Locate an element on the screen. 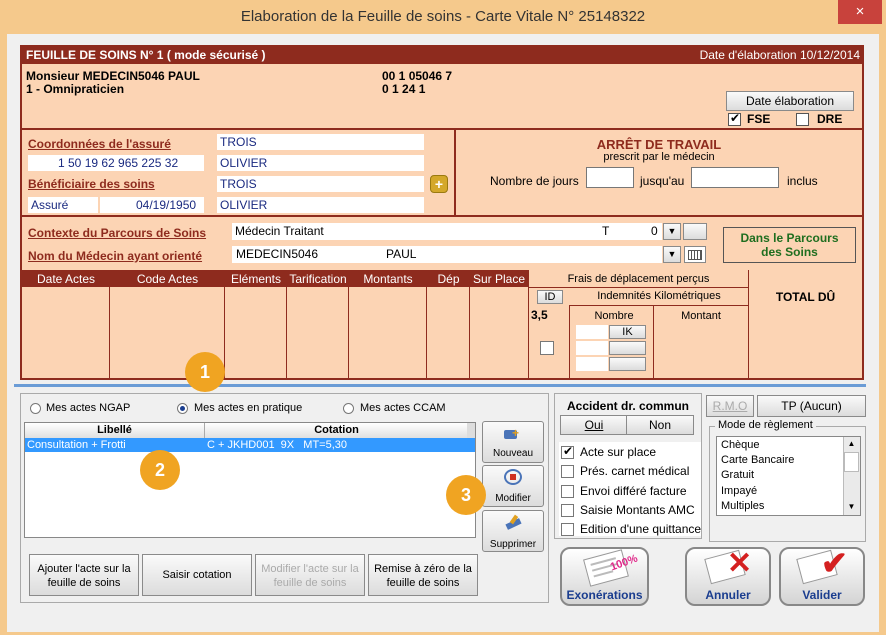 The width and height of the screenshot is (886, 635). until-date-input is located at coordinates (735, 177).